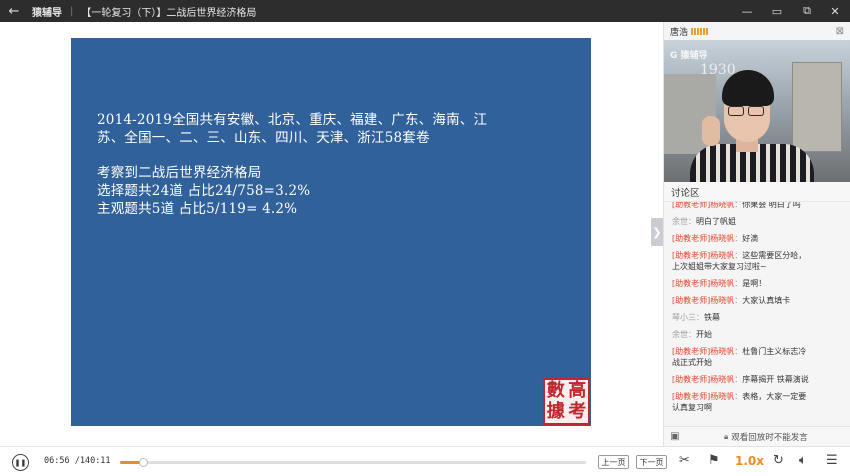  Describe the element at coordinates (807, 11) in the screenshot. I see `maximize-icon: ⧉` at that location.